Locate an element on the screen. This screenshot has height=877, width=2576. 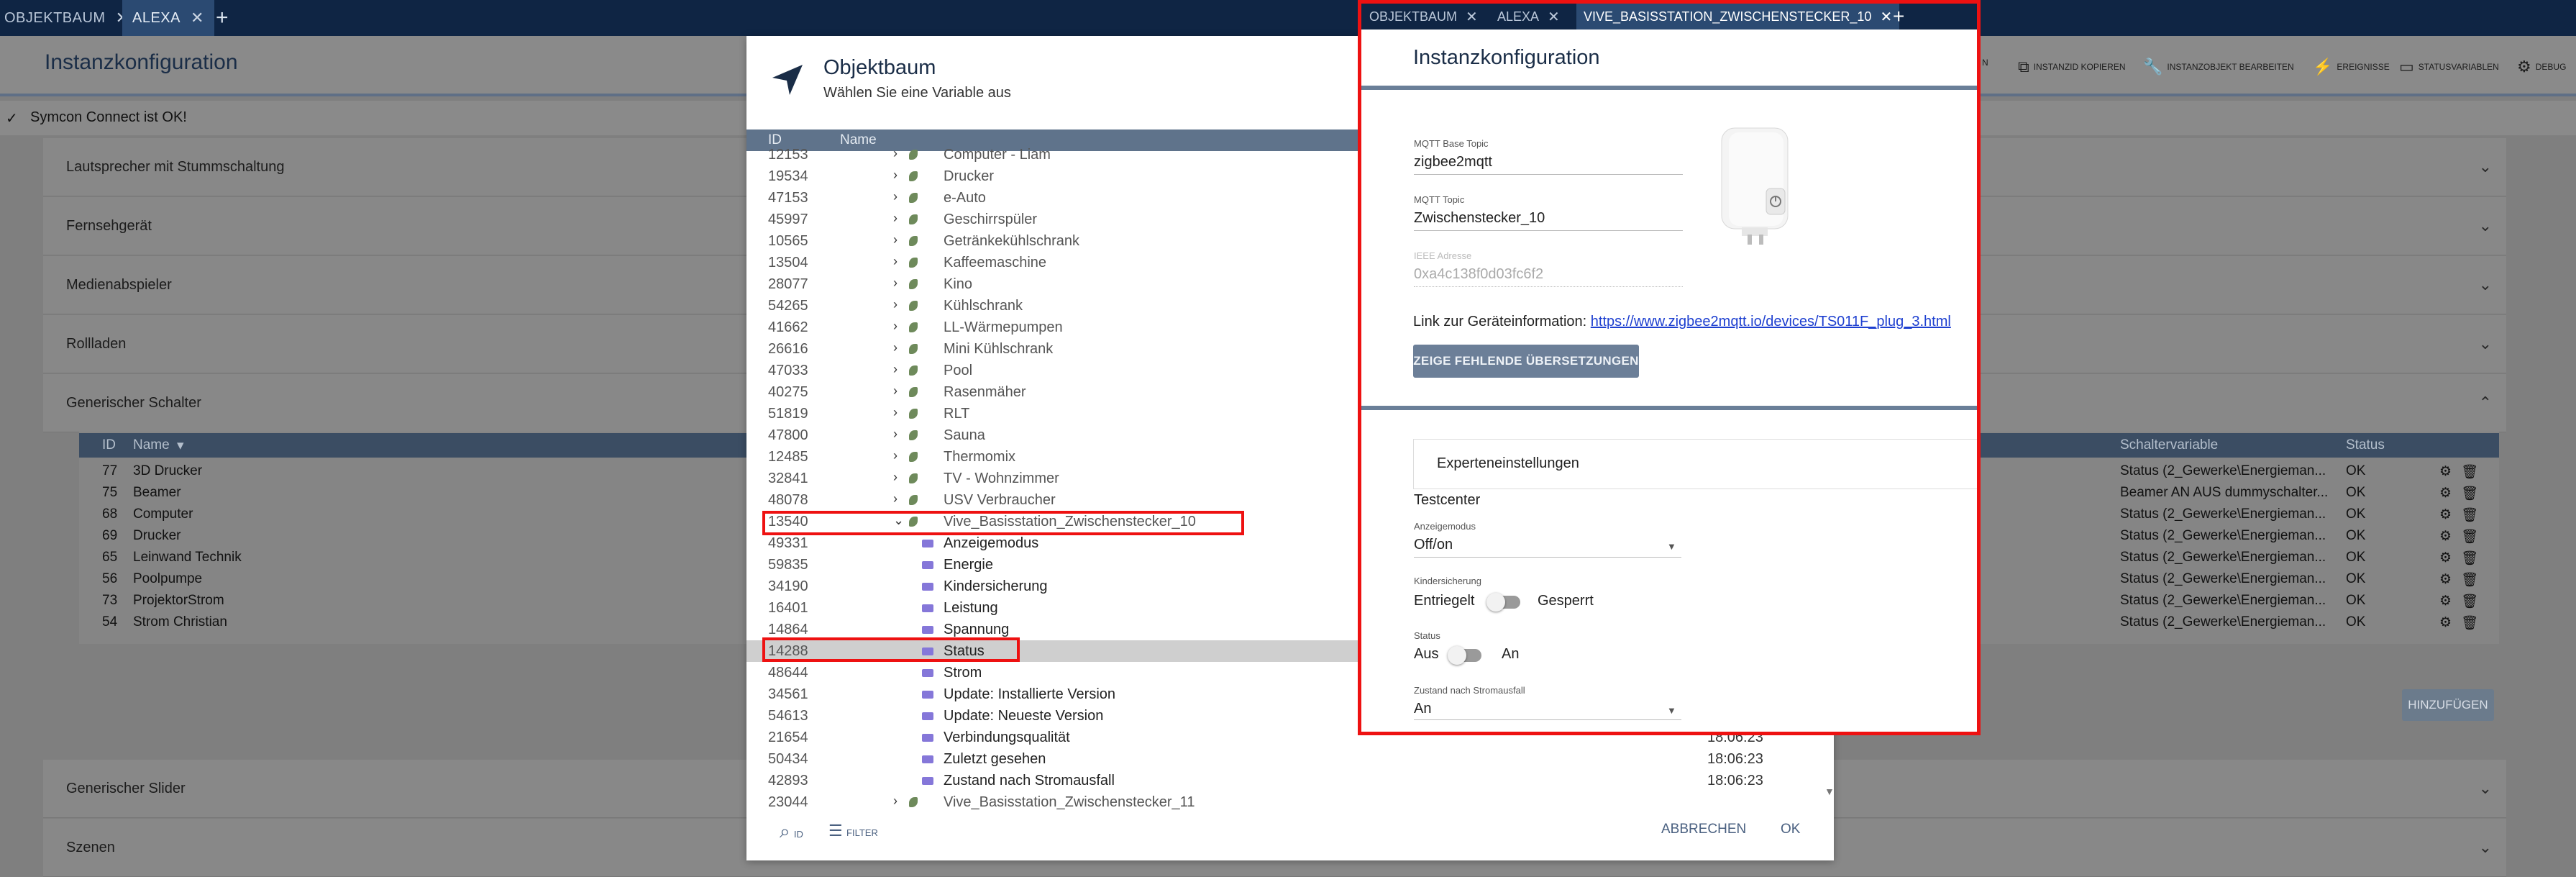
row-id: 54 is located at coordinates (110, 622).